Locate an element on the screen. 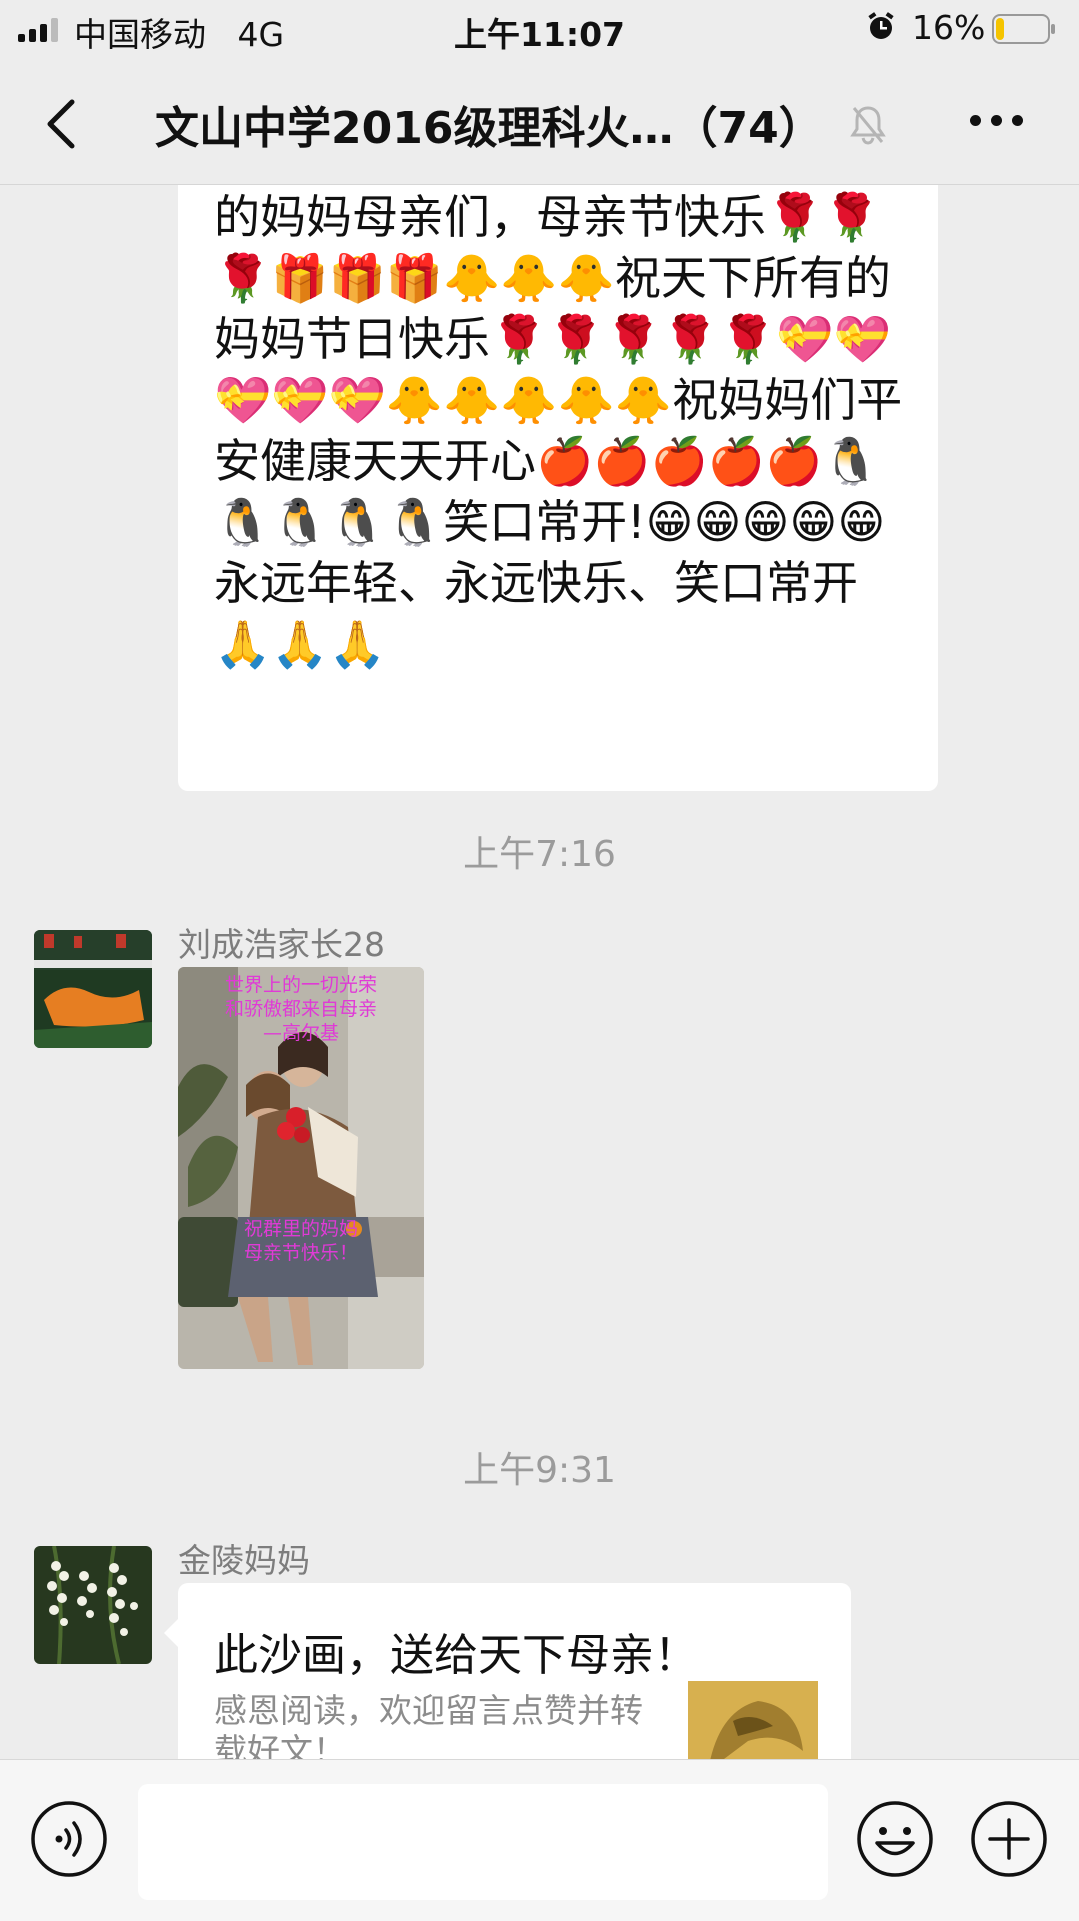  alarm-clock-icon is located at coordinates (881, 25).